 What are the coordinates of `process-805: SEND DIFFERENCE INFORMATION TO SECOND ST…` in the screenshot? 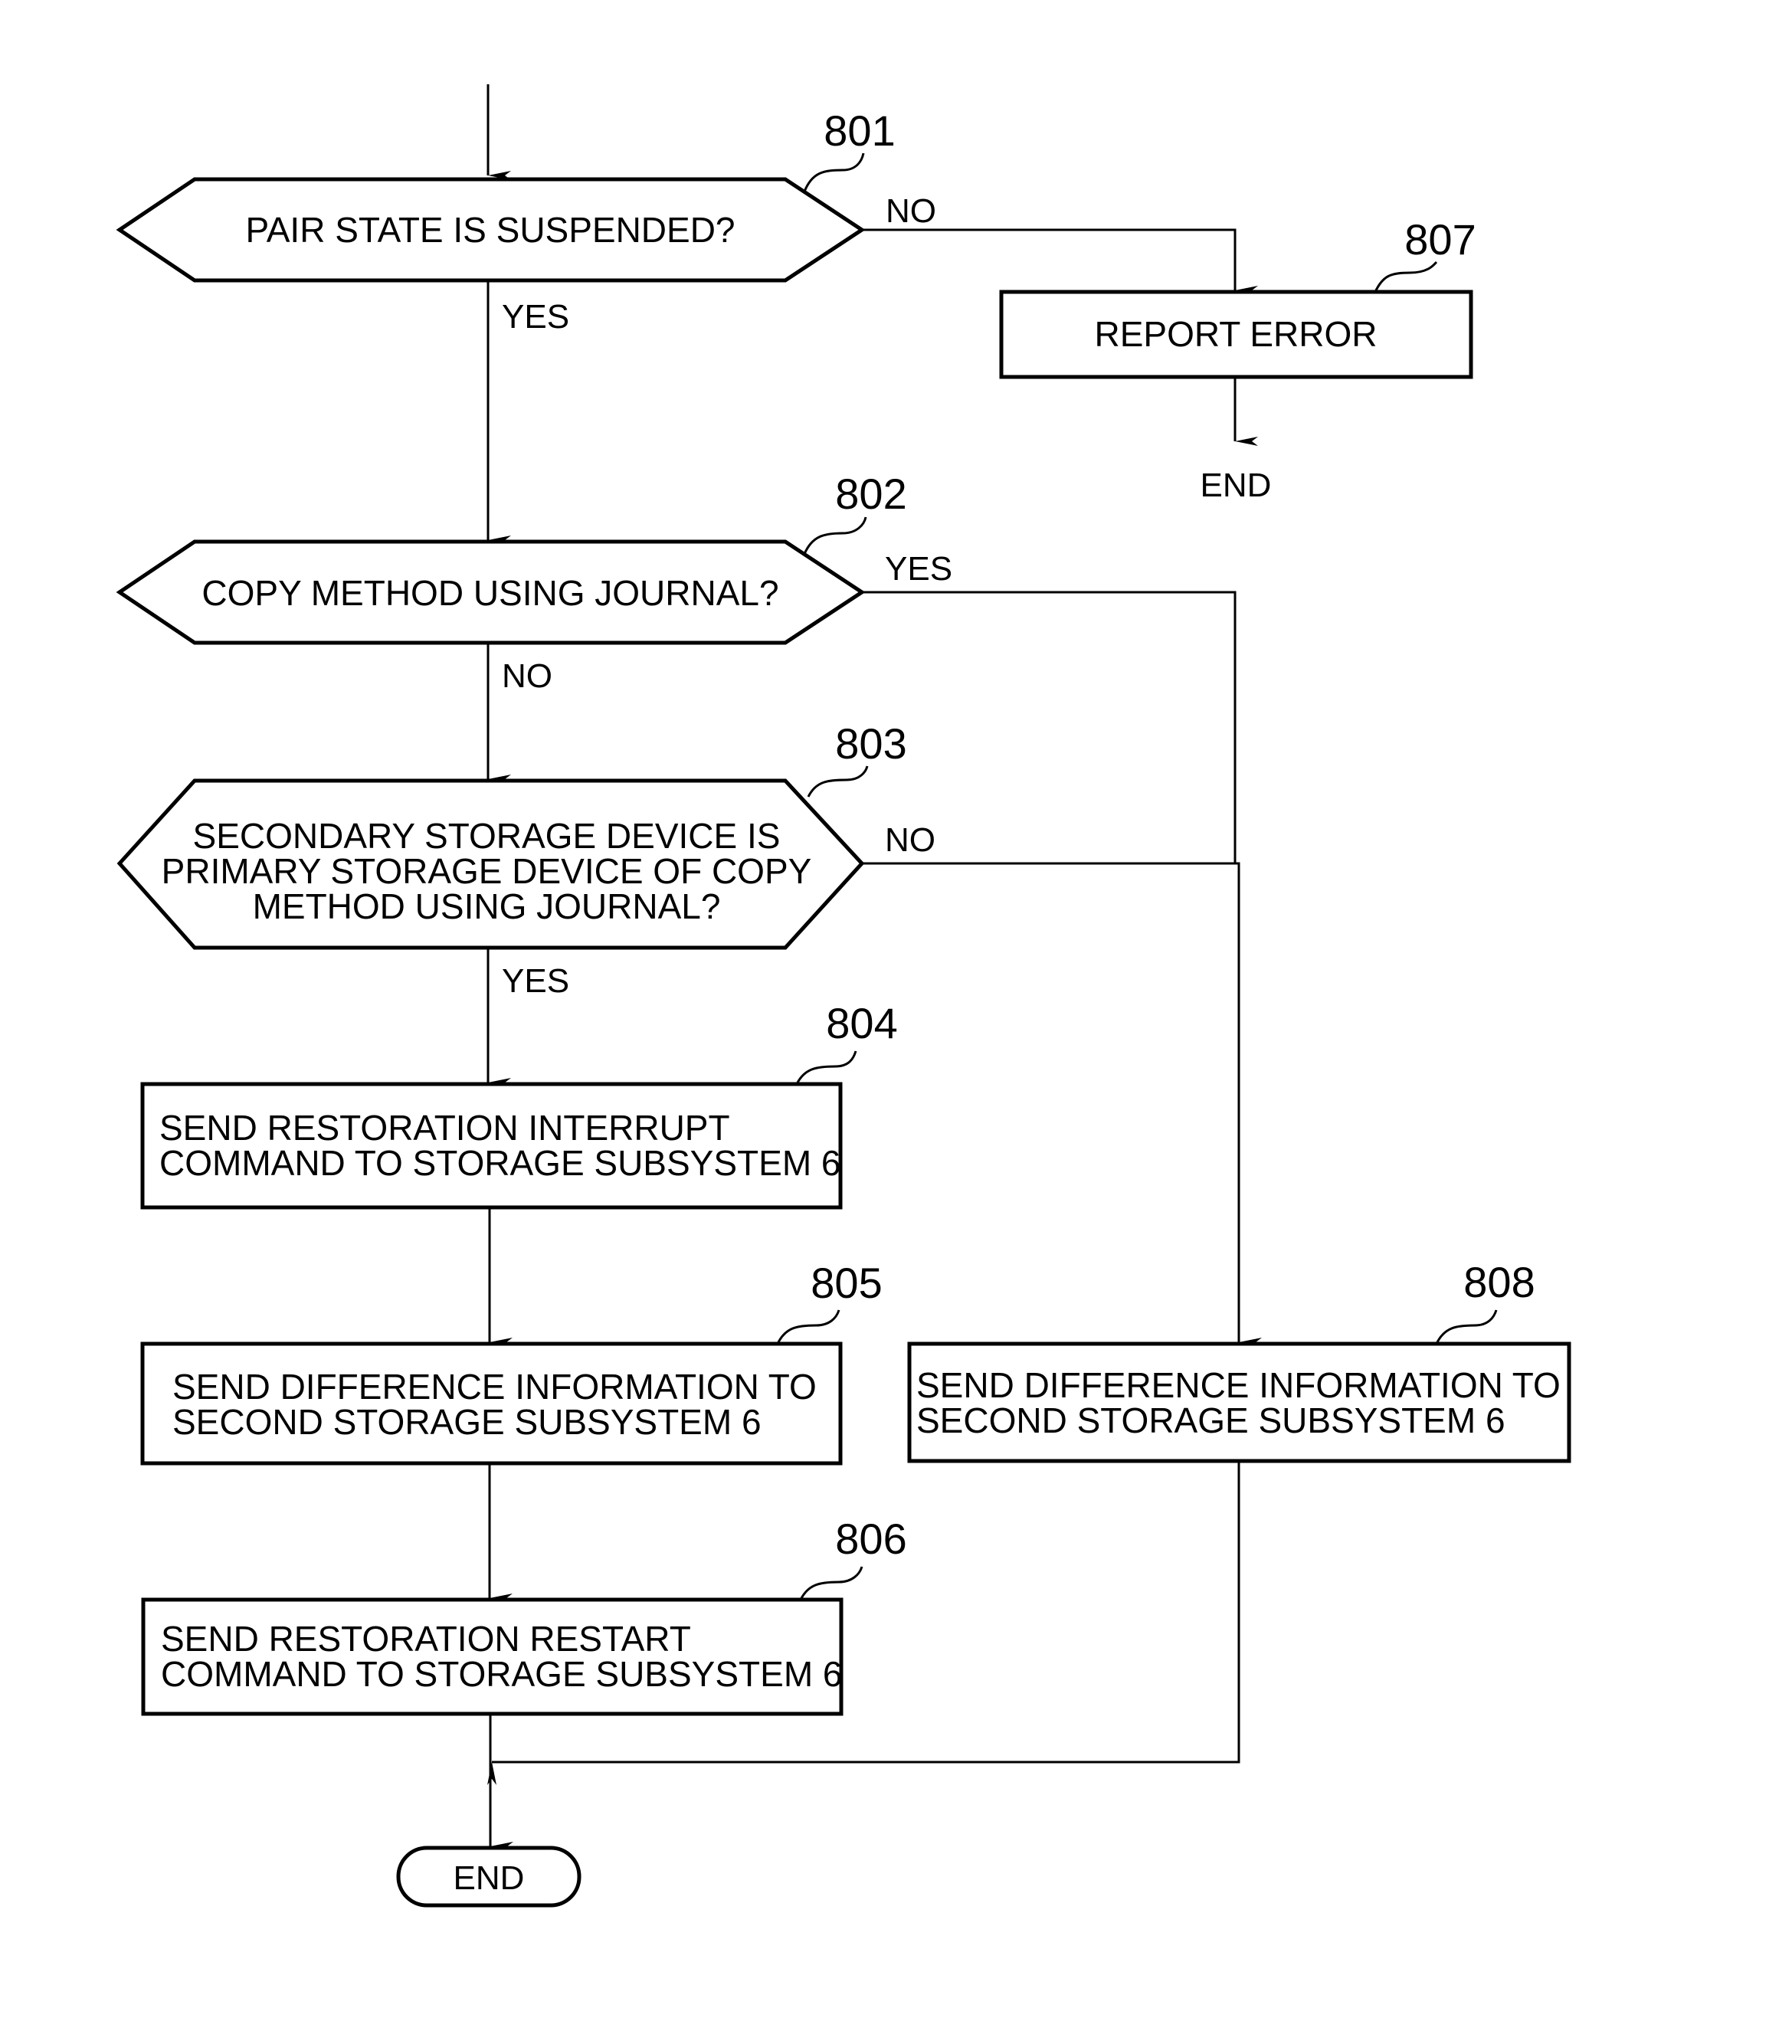 It's located at (491, 1403).